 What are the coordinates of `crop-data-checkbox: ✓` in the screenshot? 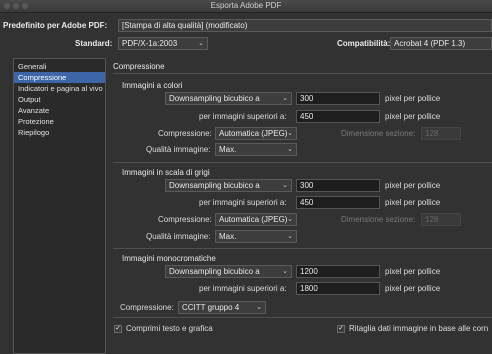 It's located at (341, 329).